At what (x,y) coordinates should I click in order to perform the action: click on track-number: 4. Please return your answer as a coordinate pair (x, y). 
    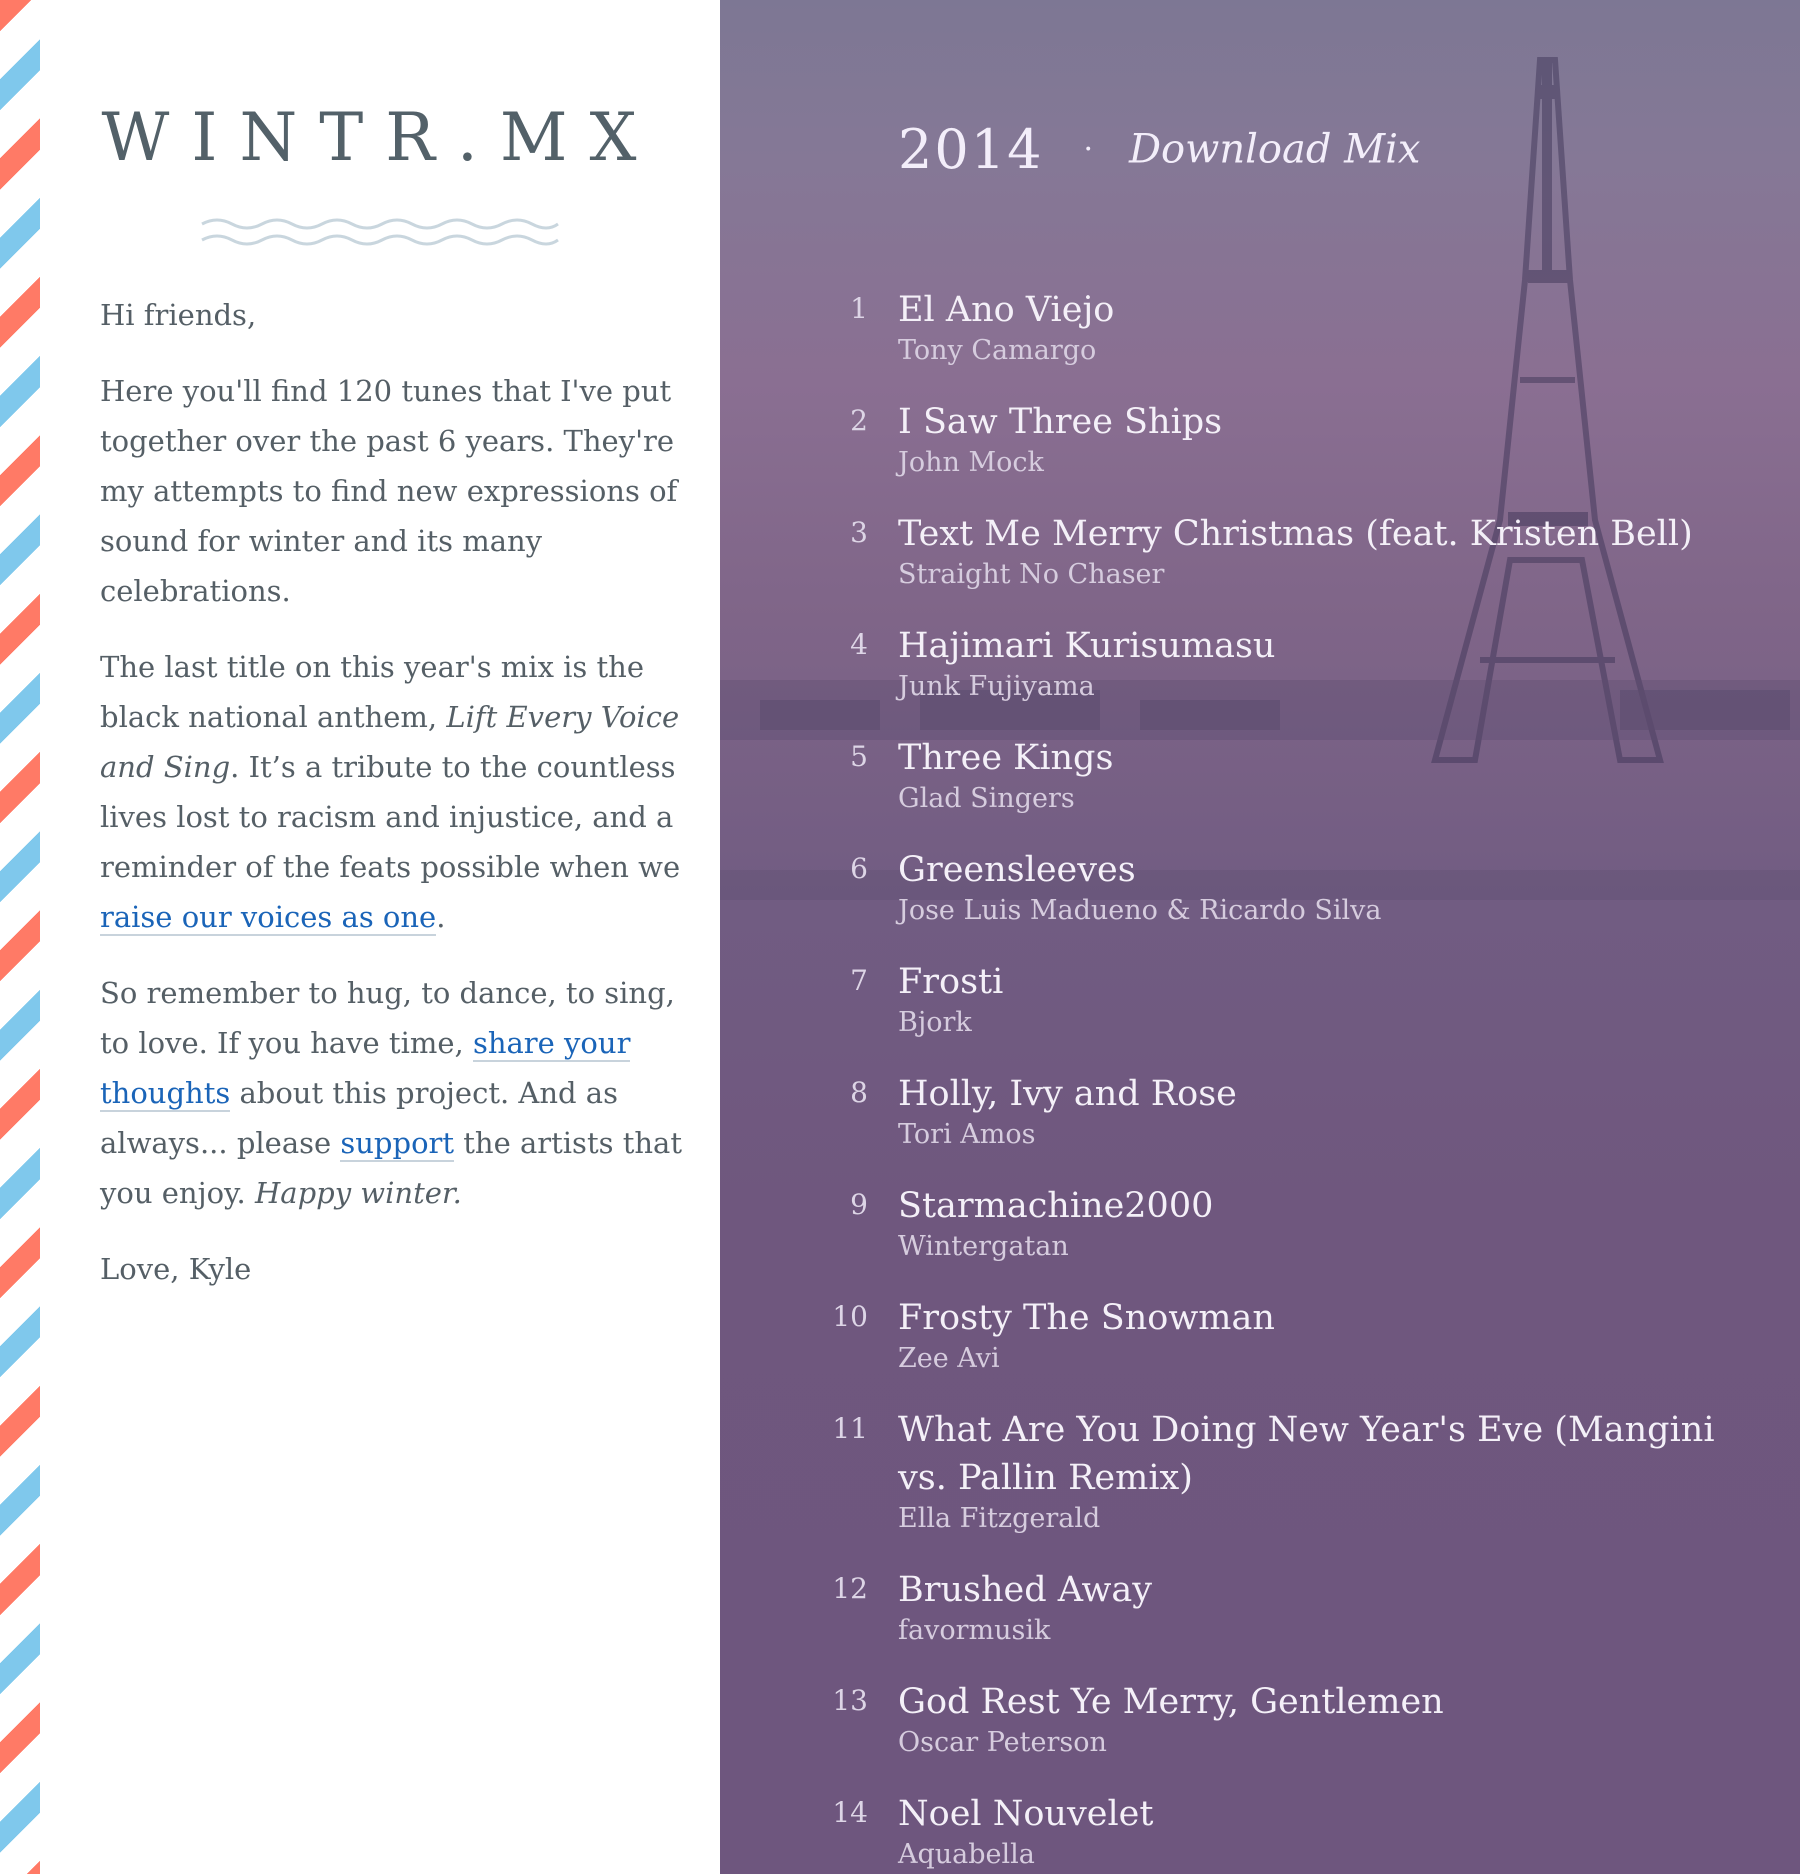
    Looking at the image, I should click on (859, 644).